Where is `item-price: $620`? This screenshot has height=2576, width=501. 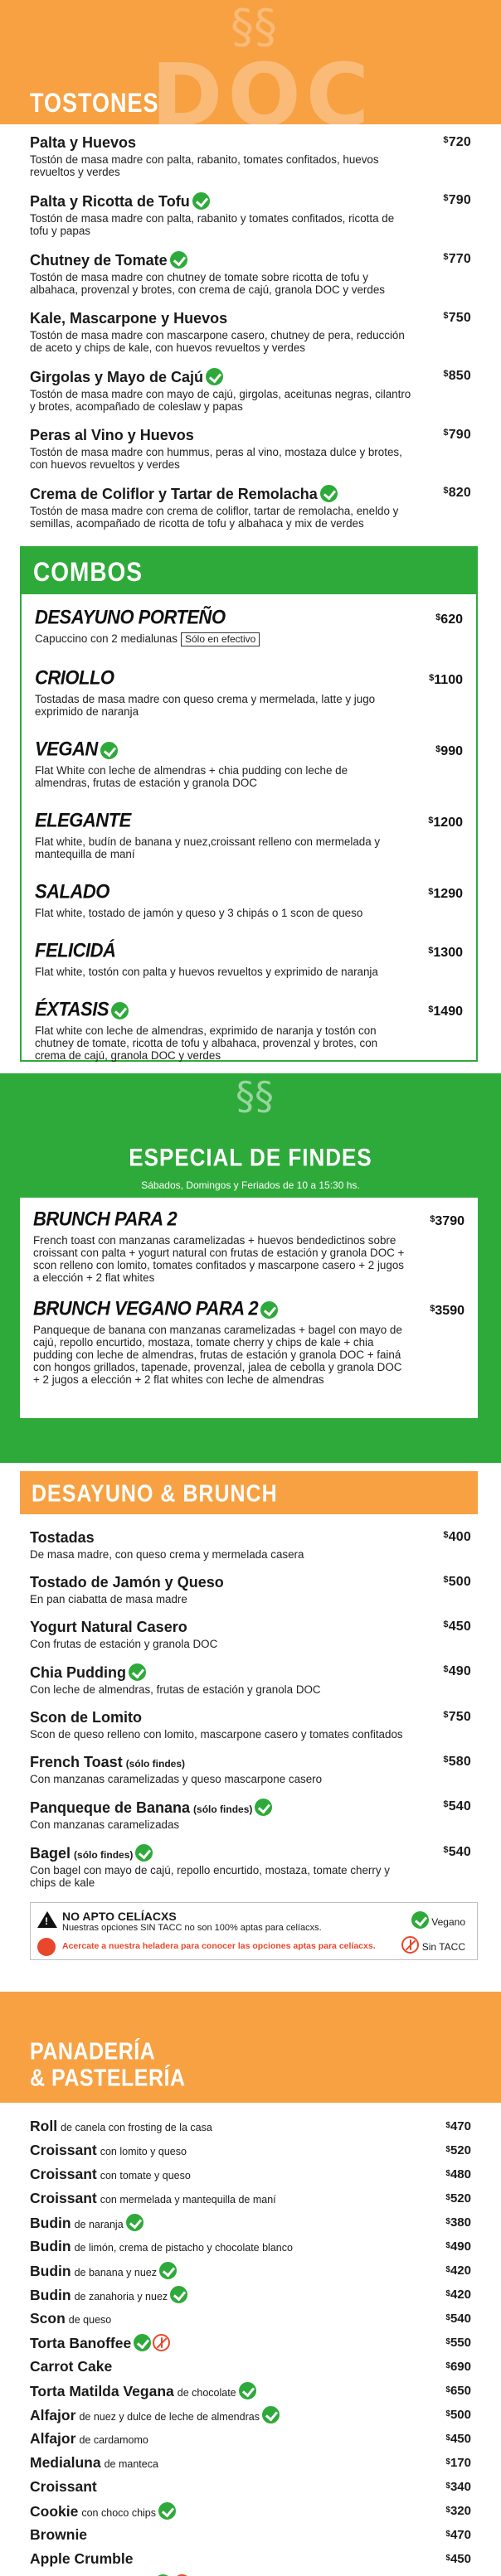 item-price: $620 is located at coordinates (449, 620).